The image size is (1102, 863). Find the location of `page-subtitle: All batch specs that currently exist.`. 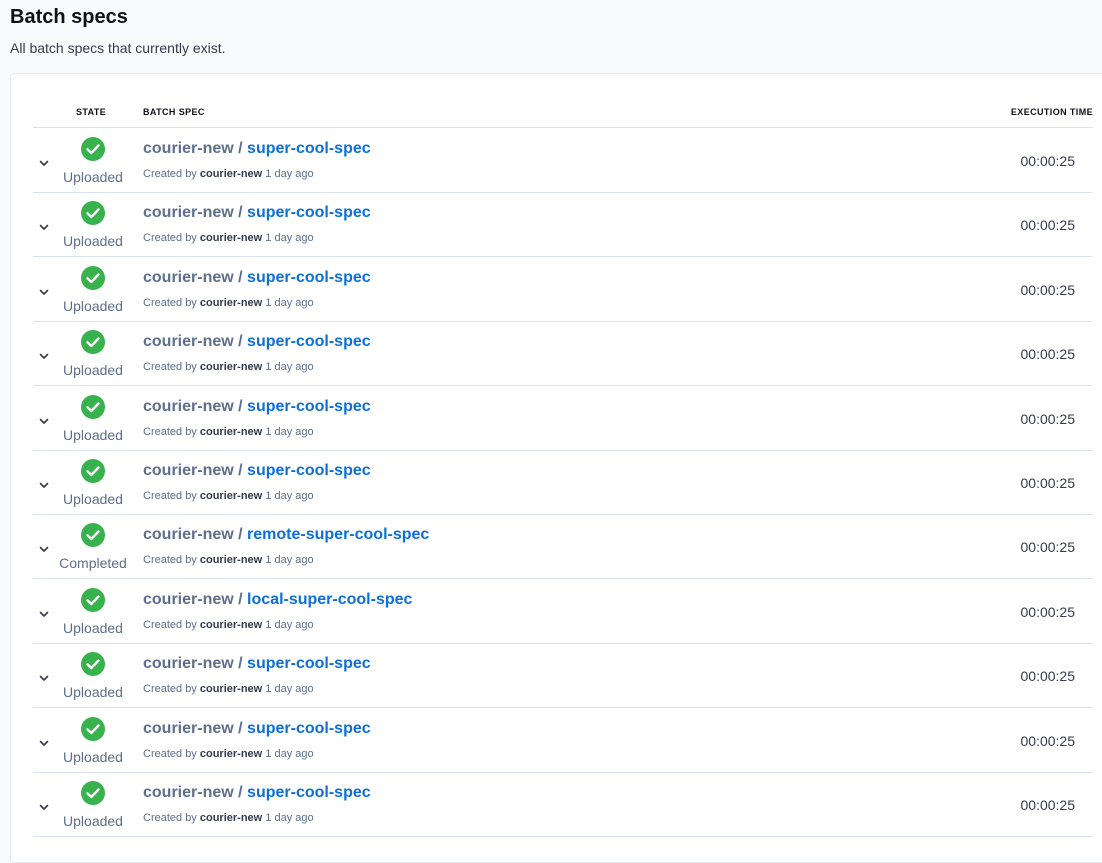

page-subtitle: All batch specs that currently exist. is located at coordinates (118, 48).